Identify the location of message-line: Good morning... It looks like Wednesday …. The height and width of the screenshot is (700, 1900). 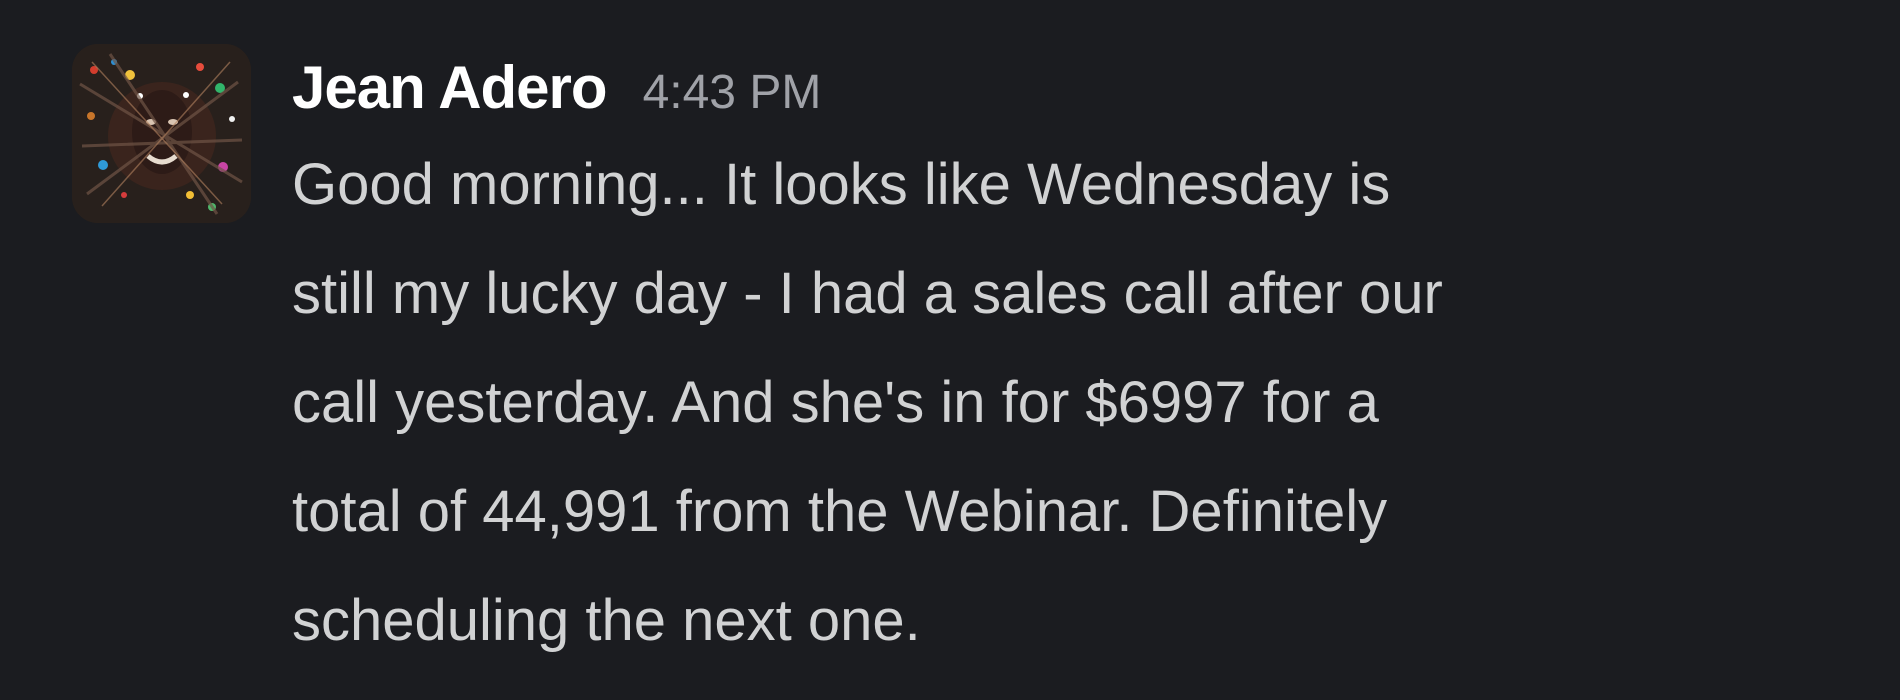
(841, 184).